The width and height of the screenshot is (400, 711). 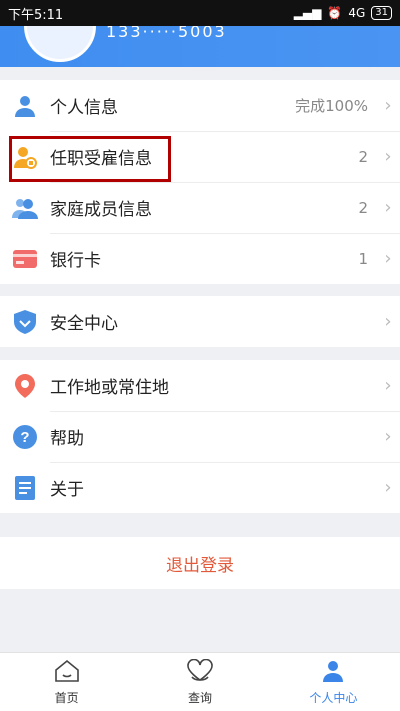 I want to click on shield-icon, so click(x=25, y=321).